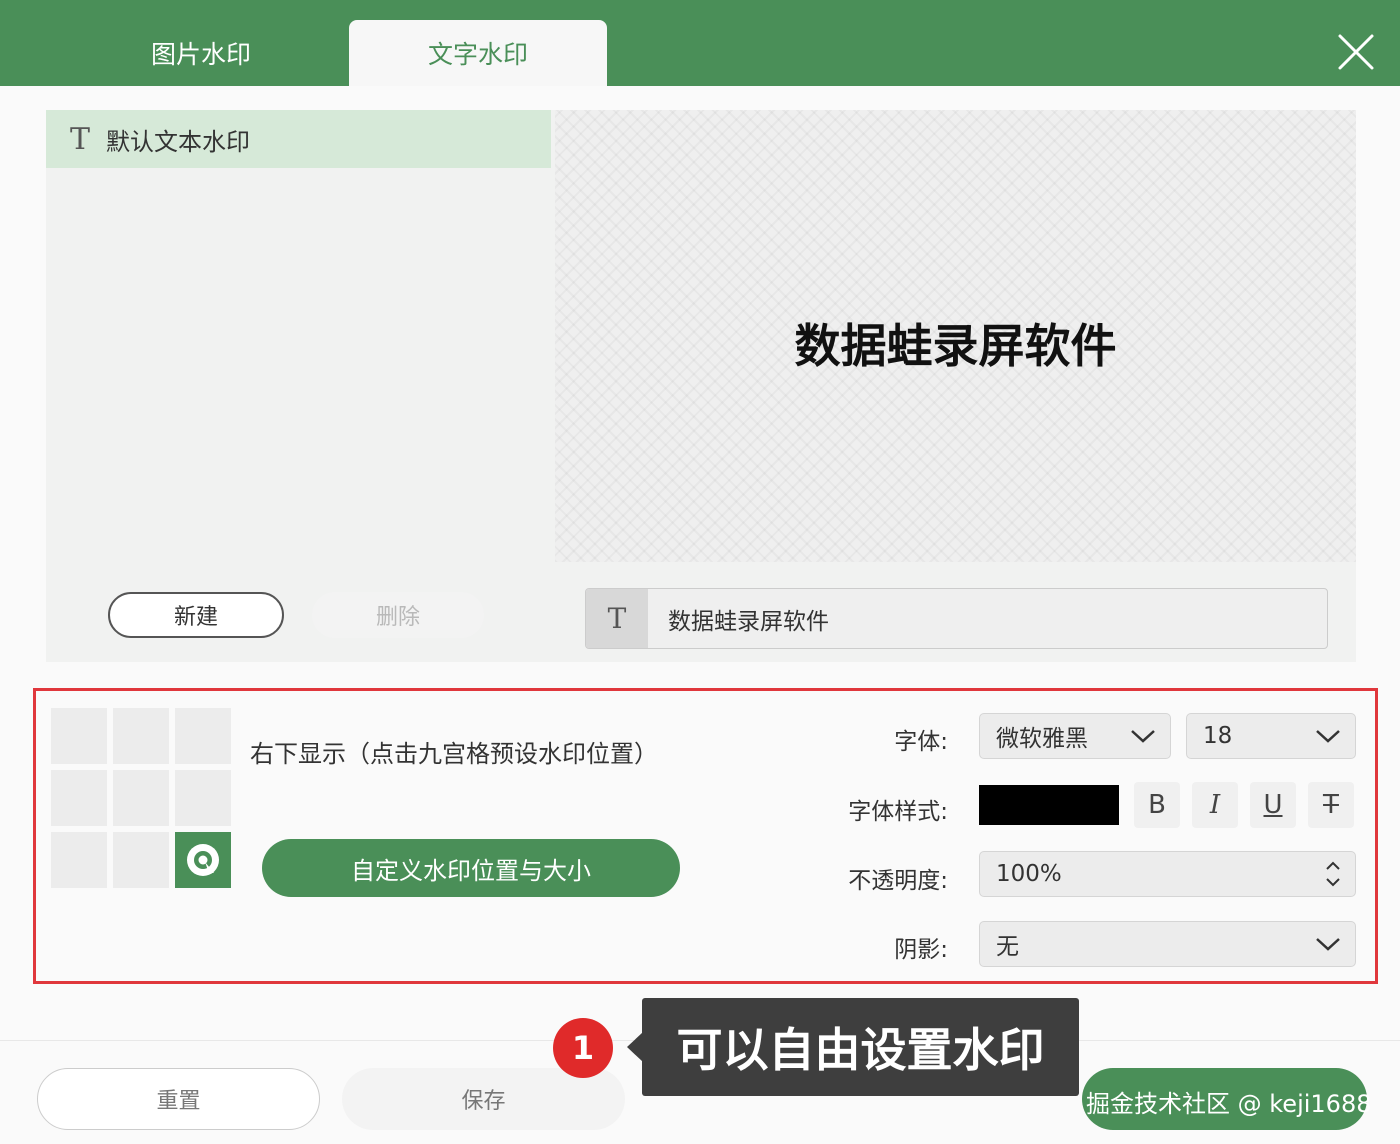  I want to click on annotation-callout: 可以自由设置水印, so click(860, 1047).